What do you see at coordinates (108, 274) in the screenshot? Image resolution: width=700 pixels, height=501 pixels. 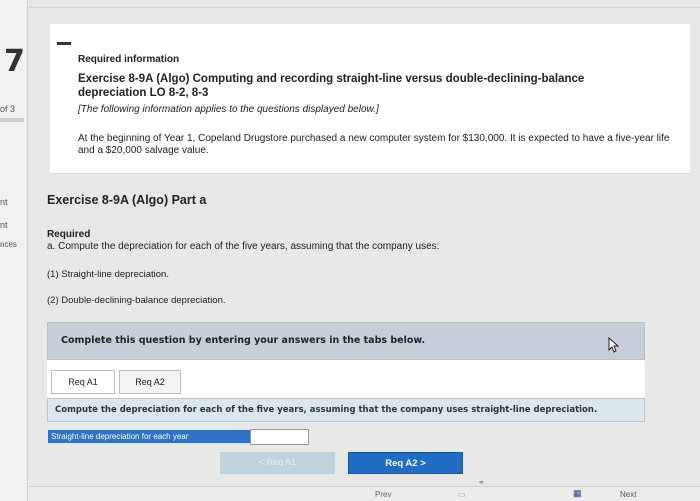 I see `option-straight-line: (1) Straight-line depreciation.` at bounding box center [108, 274].